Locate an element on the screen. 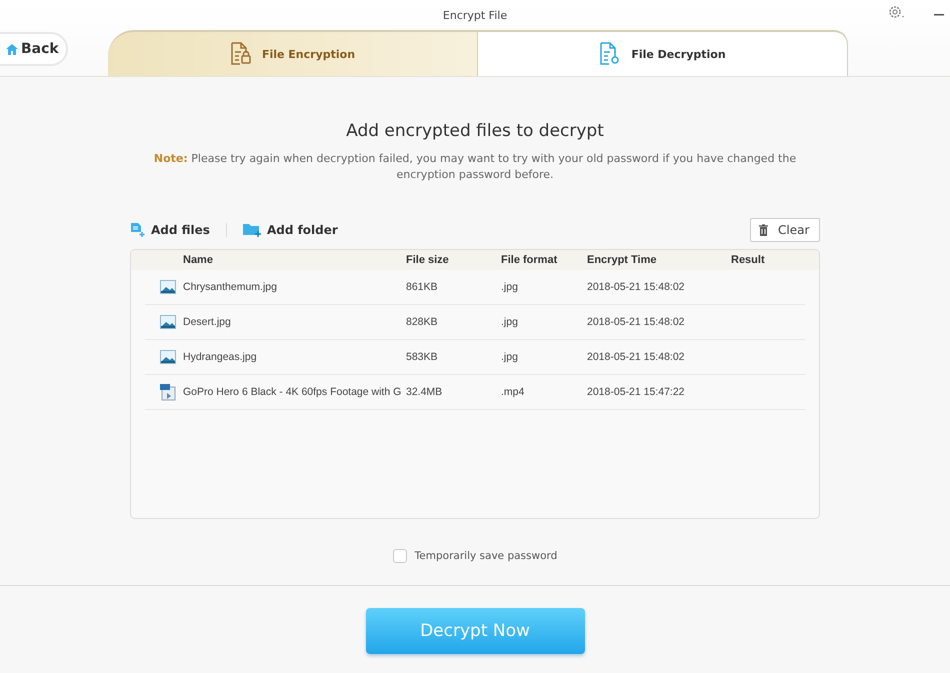 This screenshot has width=950, height=673. table-cell-text: 583KB is located at coordinates (422, 357).